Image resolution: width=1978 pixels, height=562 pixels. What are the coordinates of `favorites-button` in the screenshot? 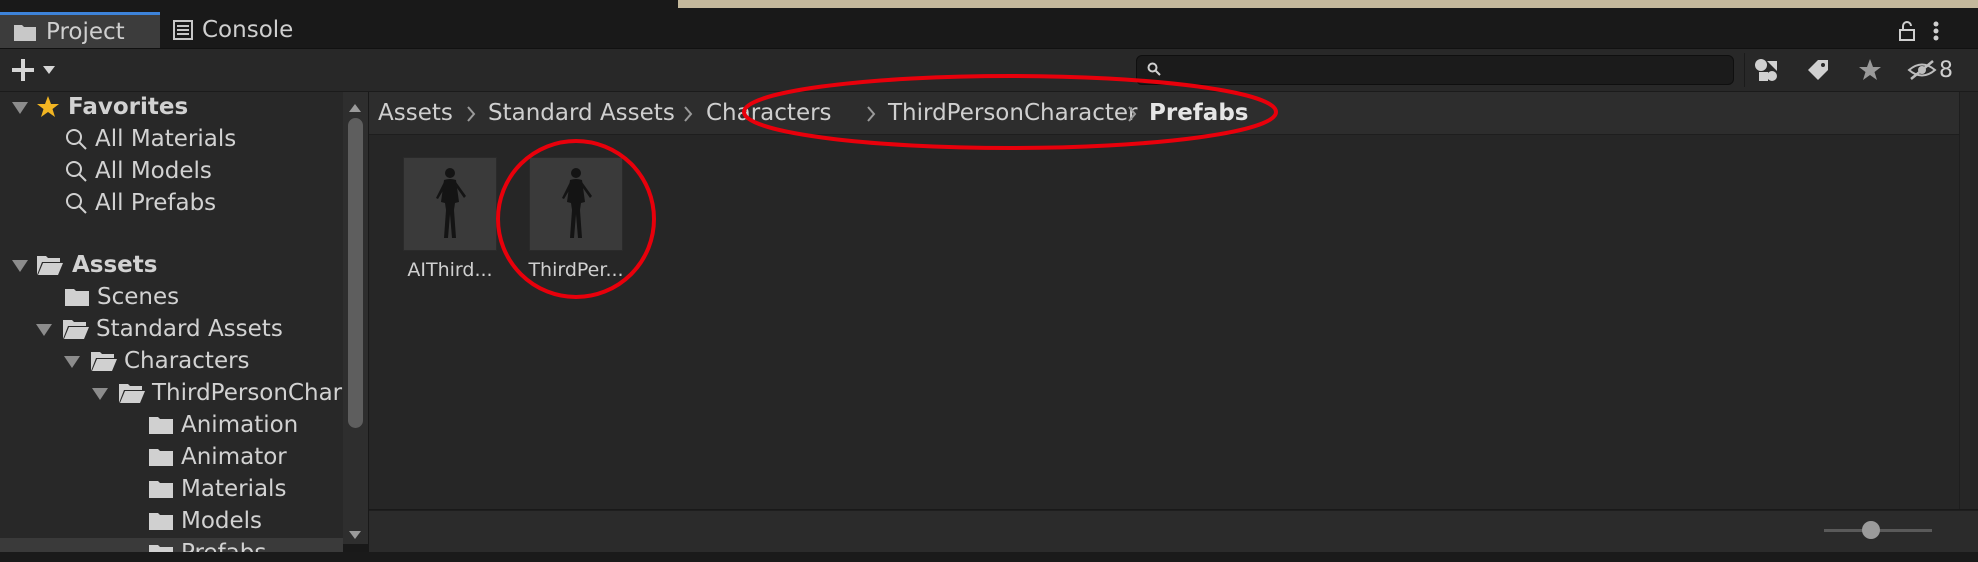 It's located at (1870, 70).